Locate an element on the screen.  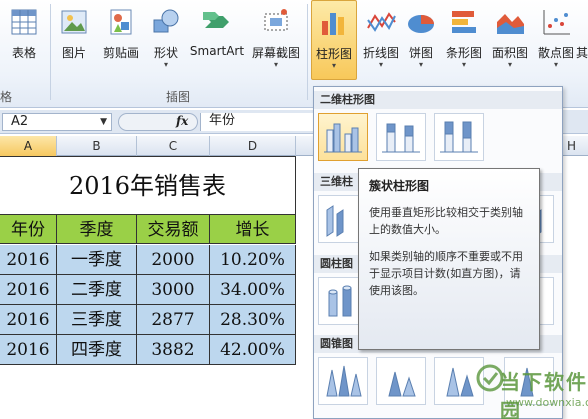
header-cell-growth: 增长 is located at coordinates (253, 229).